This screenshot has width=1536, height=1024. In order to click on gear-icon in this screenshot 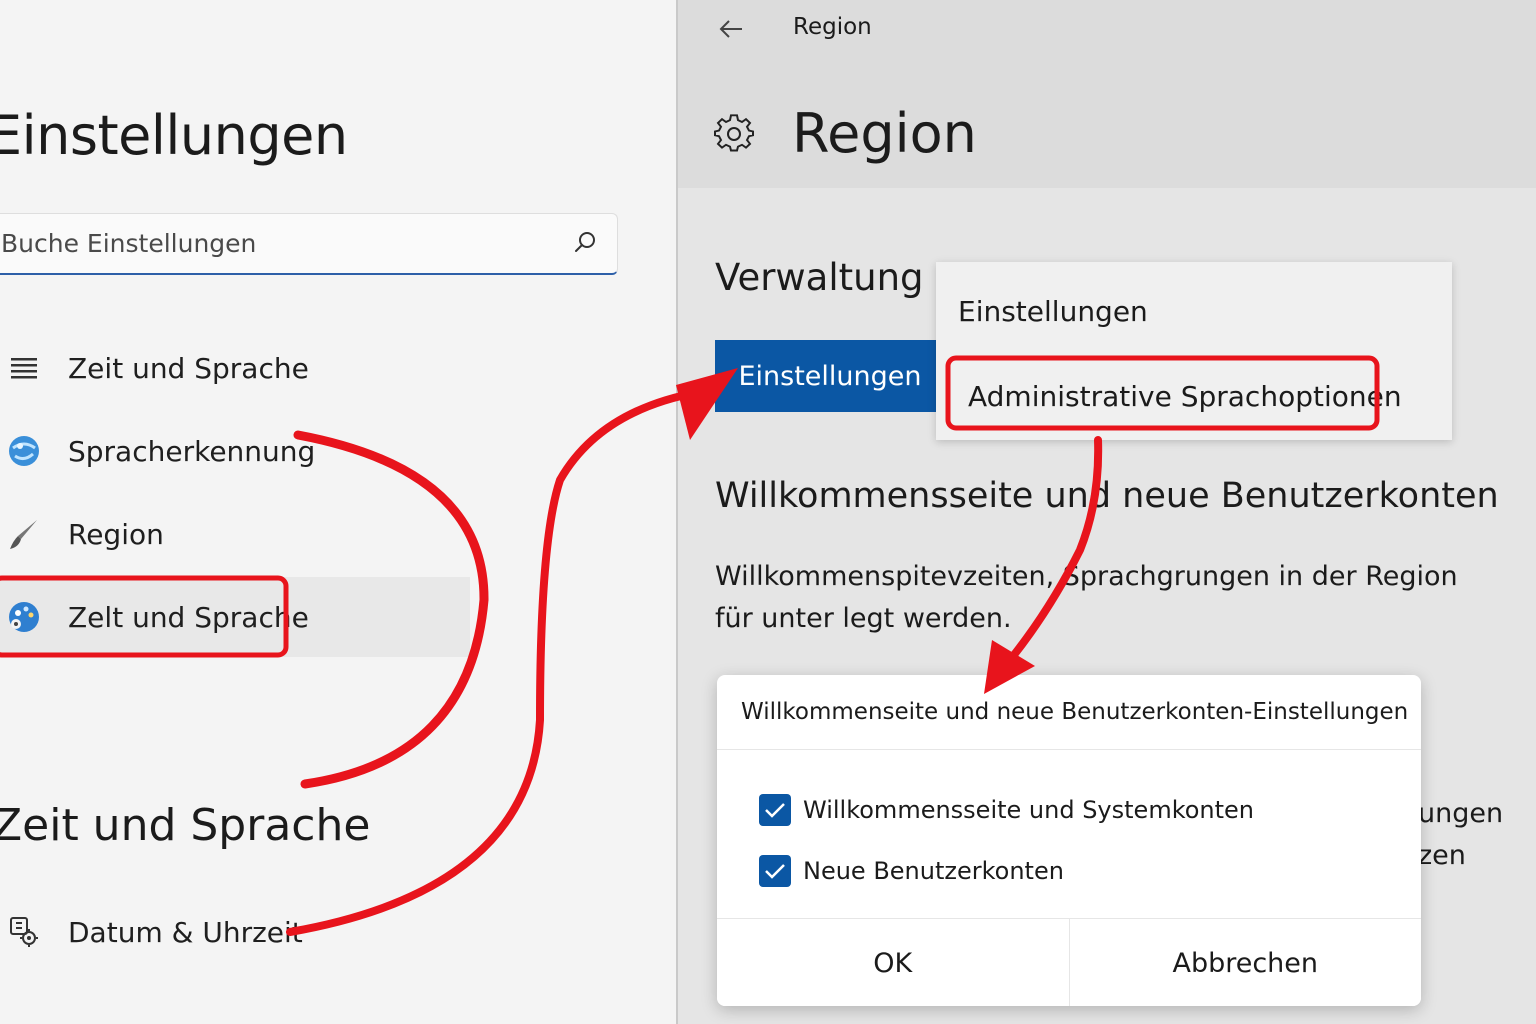, I will do `click(734, 133)`.